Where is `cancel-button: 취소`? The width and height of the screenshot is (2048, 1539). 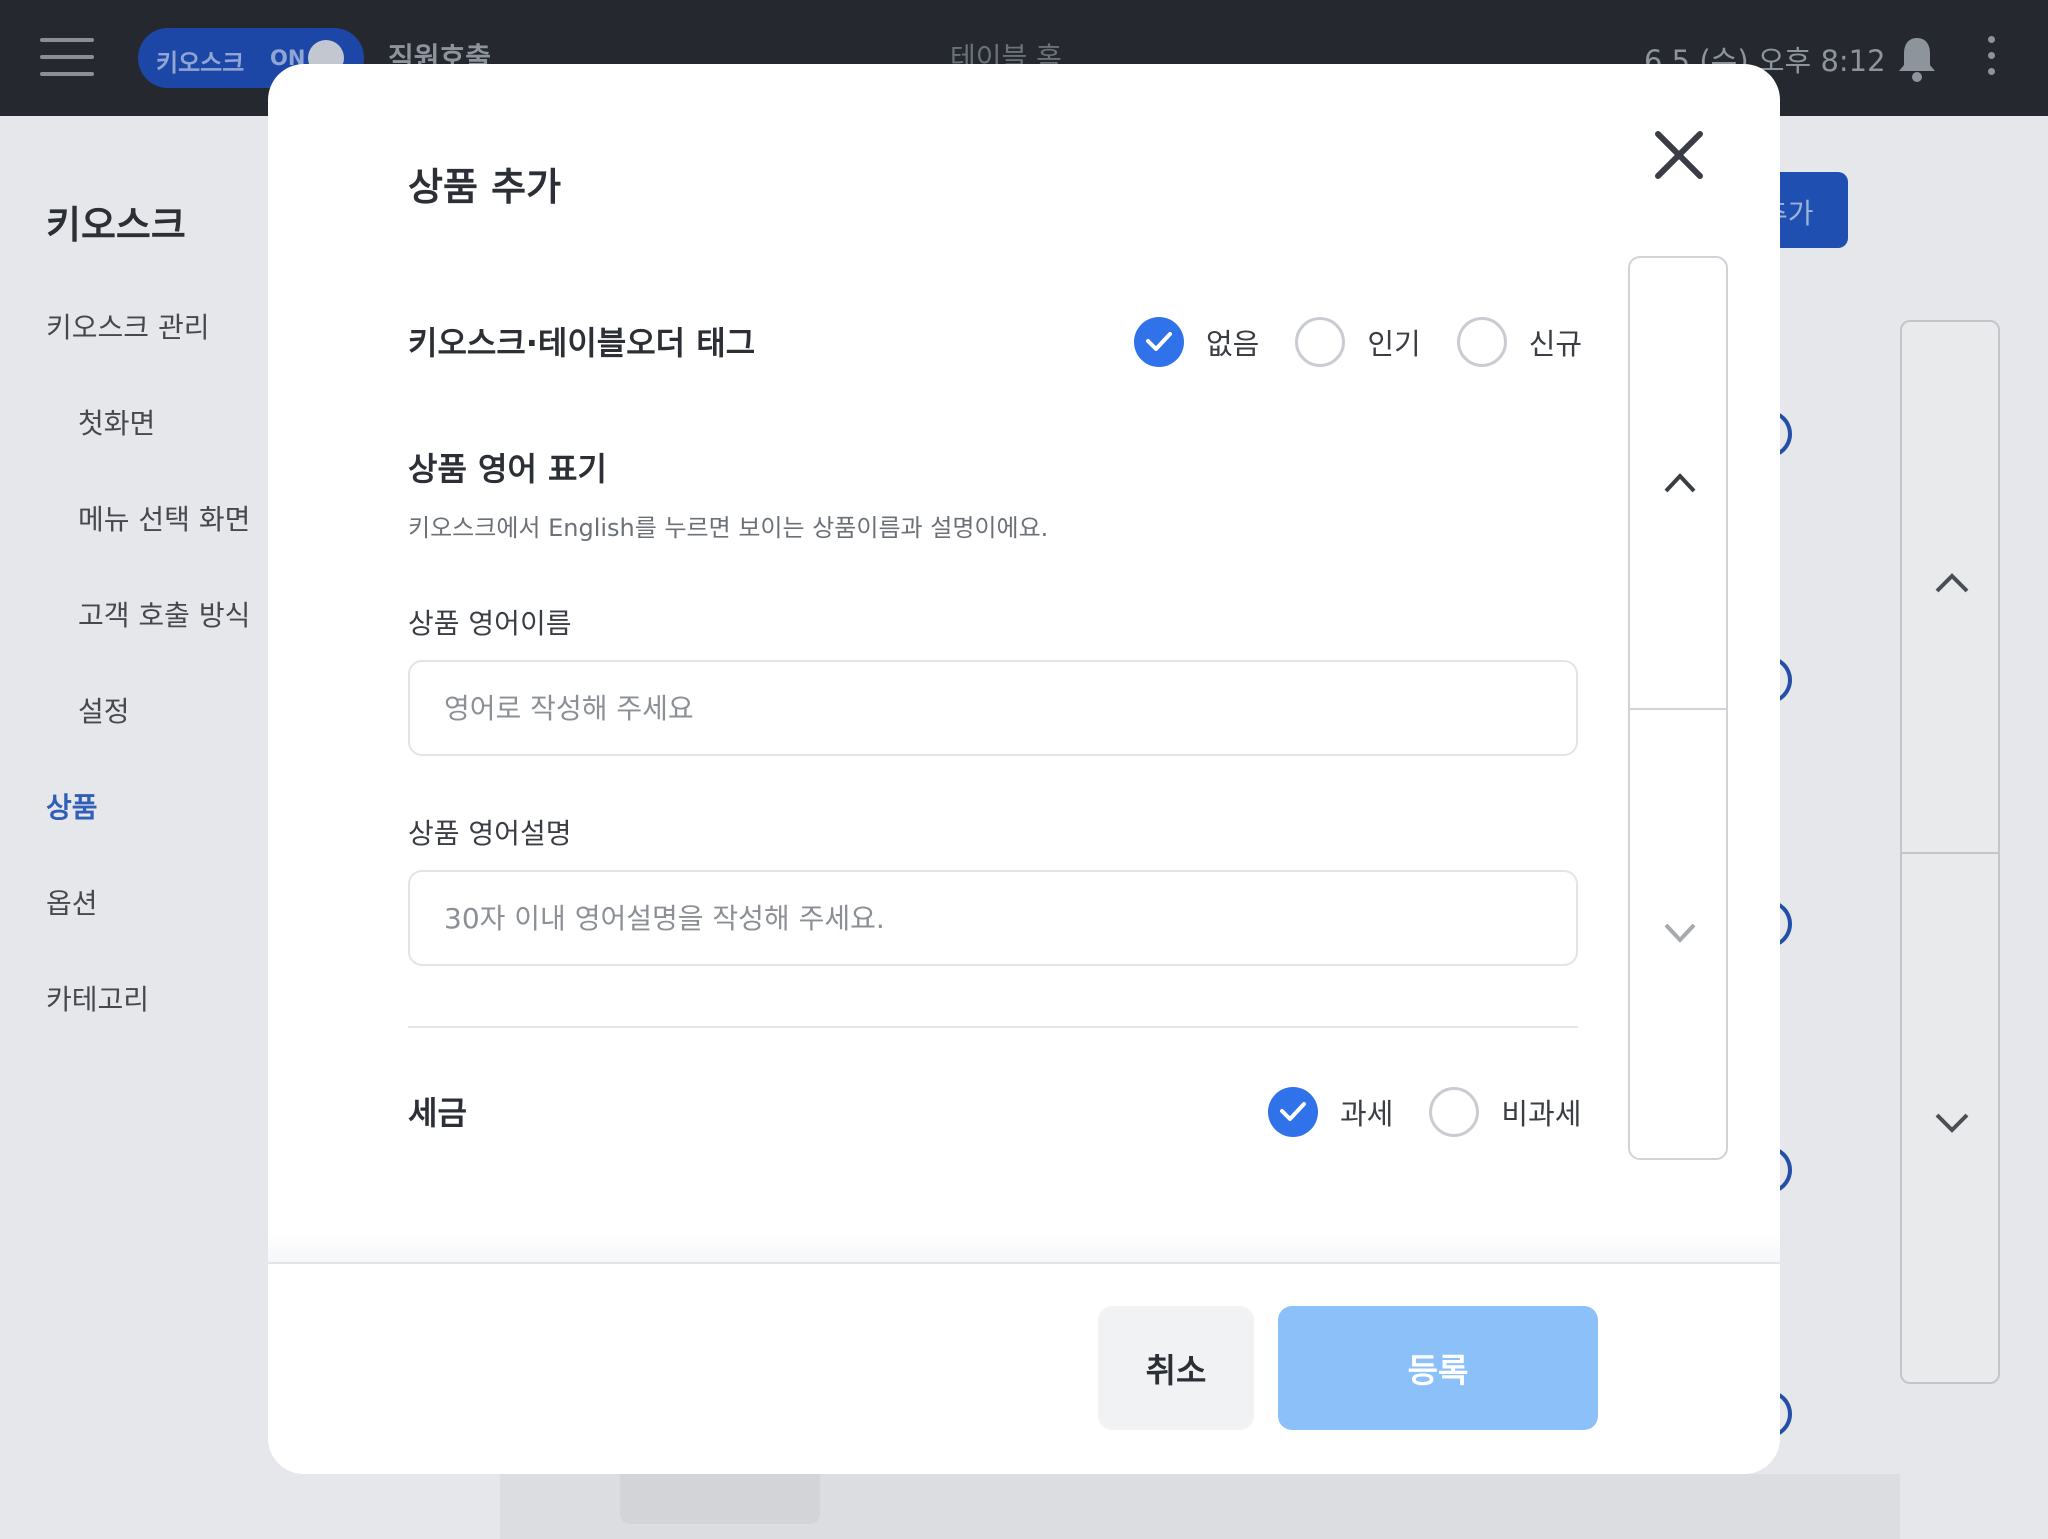
cancel-button: 취소 is located at coordinates (1176, 1368).